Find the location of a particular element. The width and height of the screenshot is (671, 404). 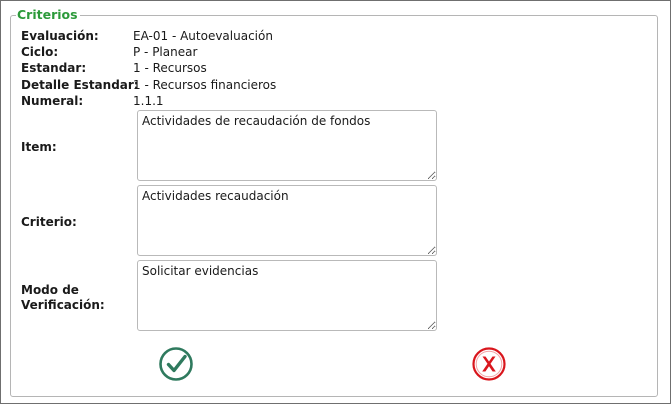

accept-button is located at coordinates (176, 364).